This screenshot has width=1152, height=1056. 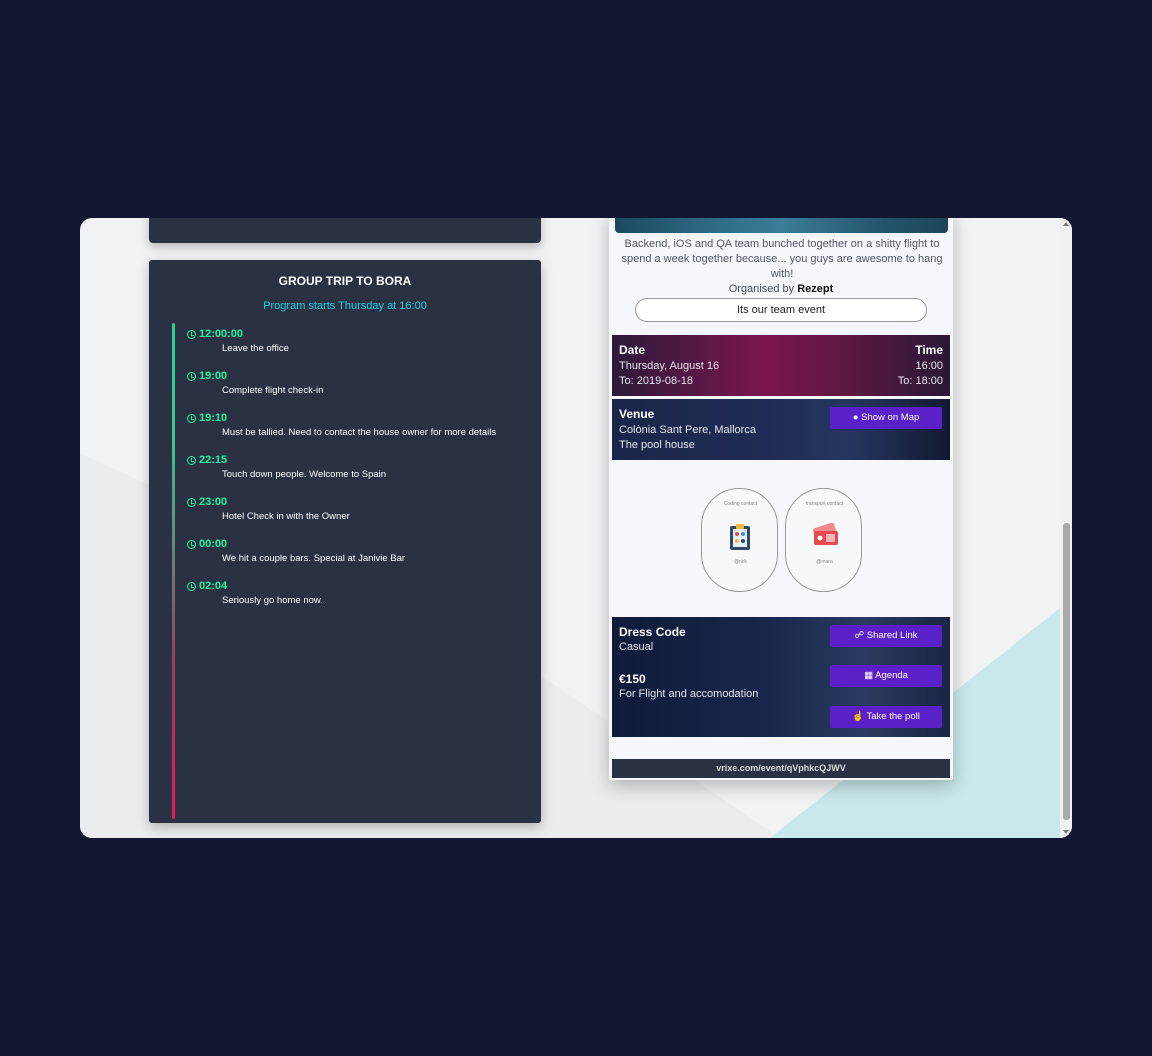 What do you see at coordinates (824, 562) in the screenshot?
I see `contact-handle: @mara` at bounding box center [824, 562].